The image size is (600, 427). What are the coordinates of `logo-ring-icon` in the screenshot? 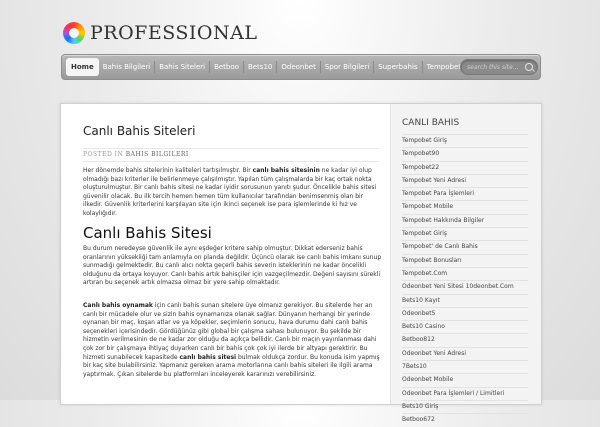 It's located at (74, 33).